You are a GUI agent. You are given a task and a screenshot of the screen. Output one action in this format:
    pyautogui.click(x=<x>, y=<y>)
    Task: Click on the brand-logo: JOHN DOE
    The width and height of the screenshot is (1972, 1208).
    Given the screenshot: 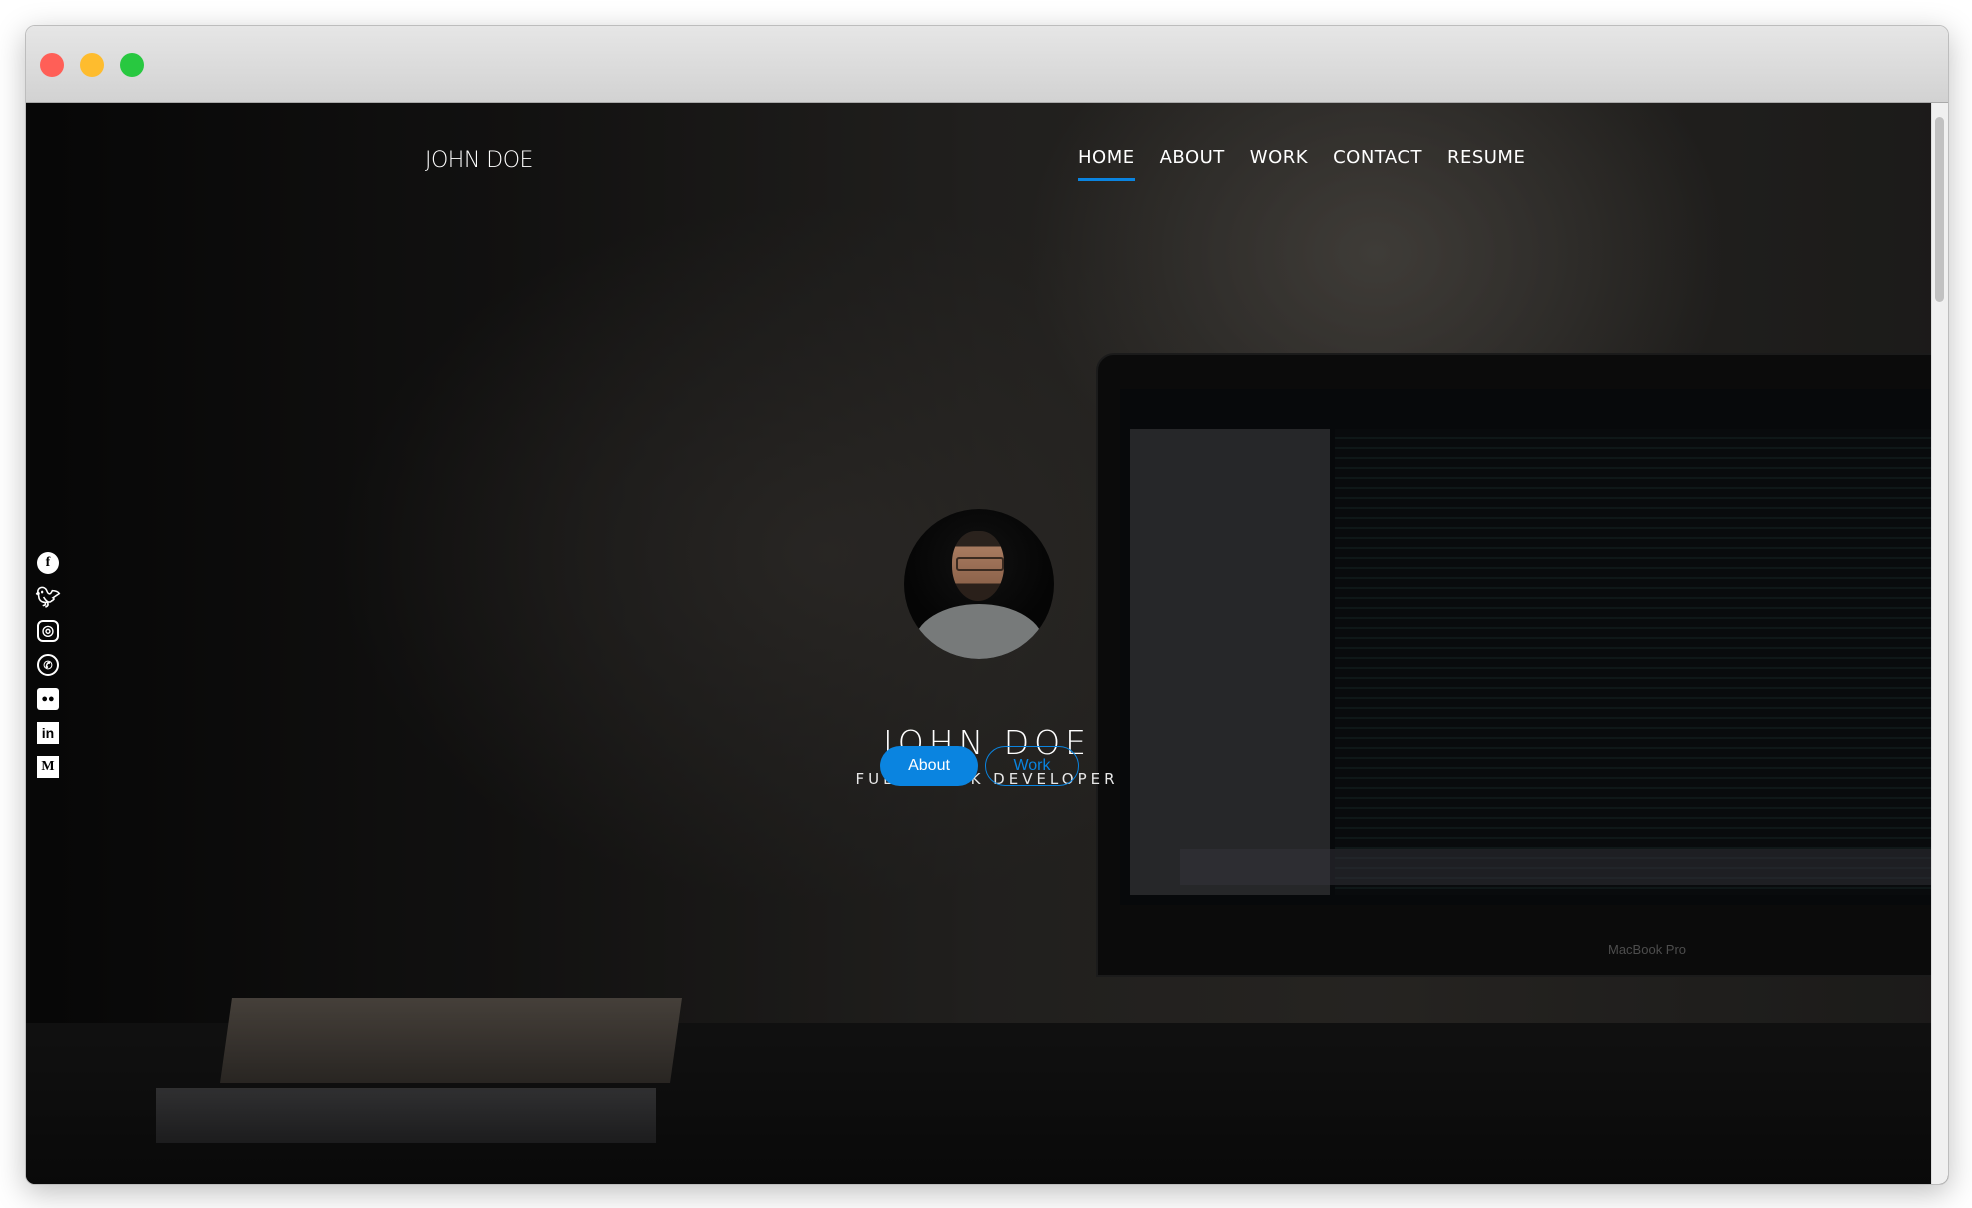 What is the action you would take?
    pyautogui.click(x=479, y=160)
    